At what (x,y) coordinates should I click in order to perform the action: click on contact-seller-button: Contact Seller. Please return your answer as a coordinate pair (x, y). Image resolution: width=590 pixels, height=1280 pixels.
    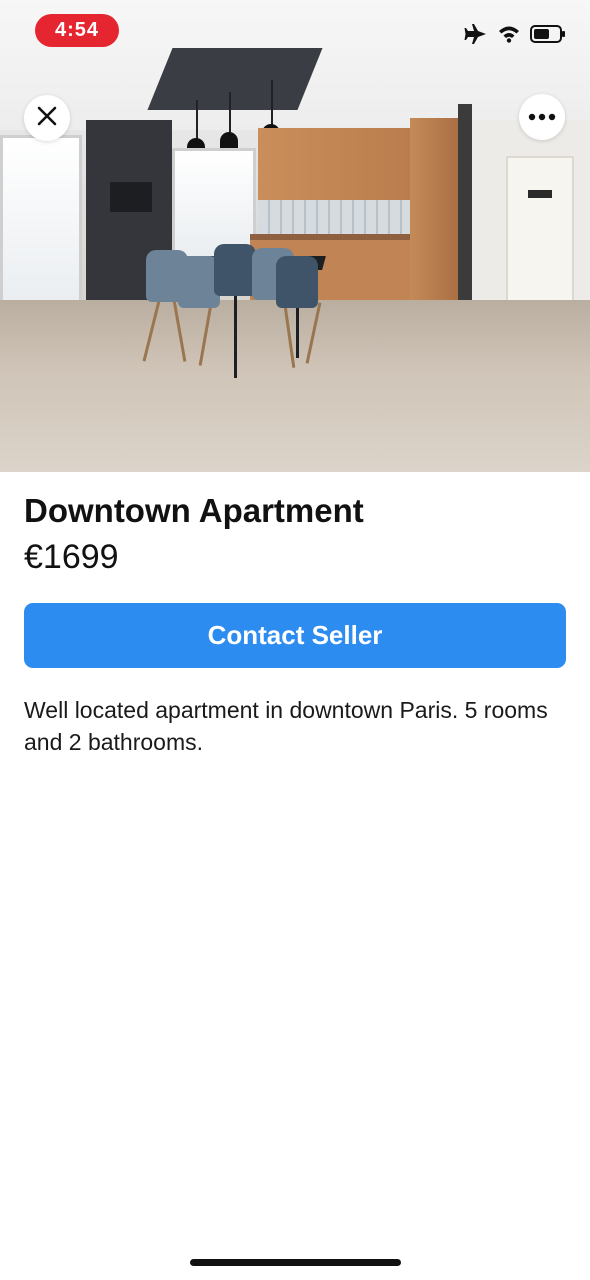
    Looking at the image, I should click on (295, 635).